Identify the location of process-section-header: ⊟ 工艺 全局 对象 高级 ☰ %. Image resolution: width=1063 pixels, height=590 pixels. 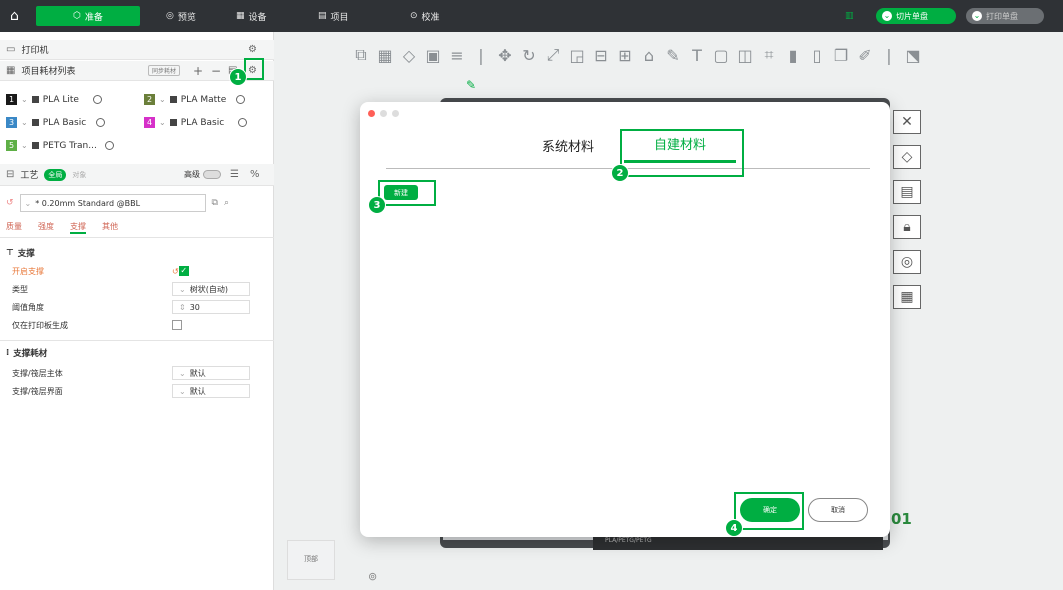
(137, 175).